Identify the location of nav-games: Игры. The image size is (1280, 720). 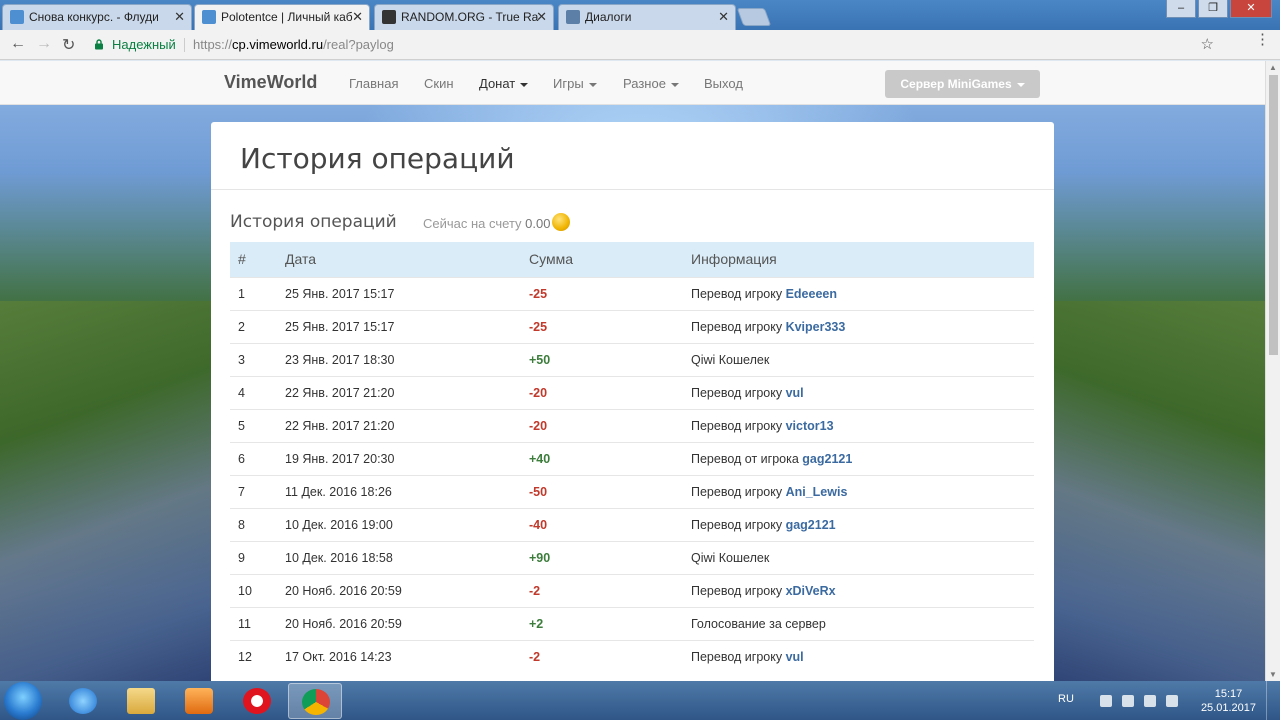
(575, 83).